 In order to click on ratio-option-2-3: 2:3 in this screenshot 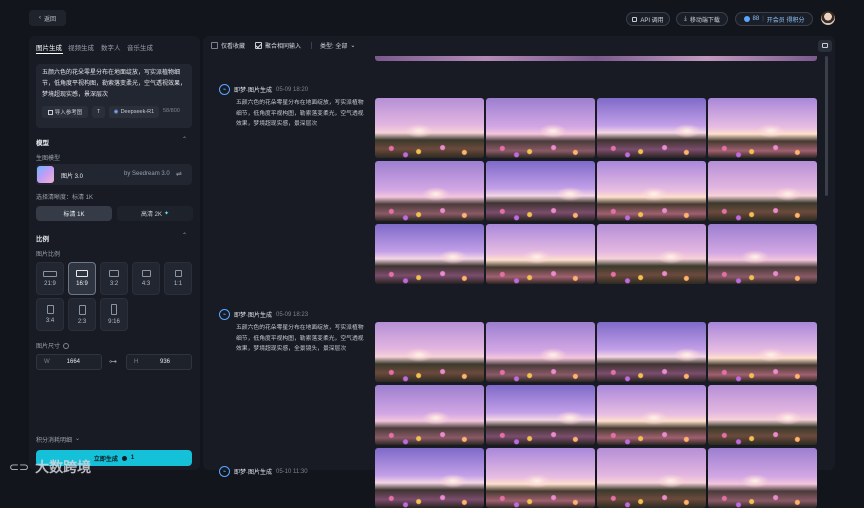, I will do `click(82, 314)`.